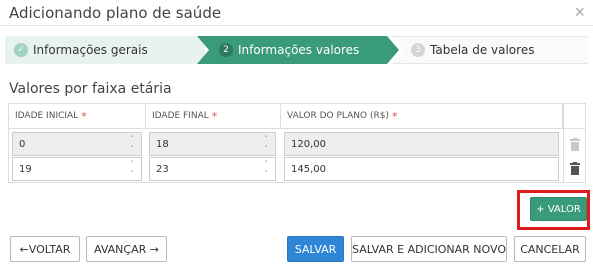  I want to click on valor-input: 120,00, so click(421, 144).